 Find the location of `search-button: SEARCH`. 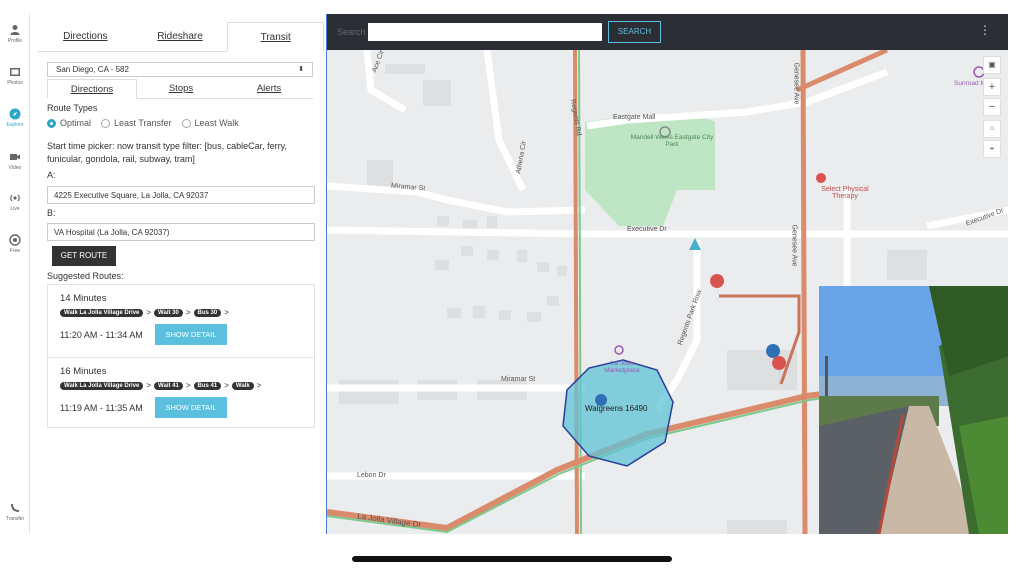

search-button: SEARCH is located at coordinates (634, 32).